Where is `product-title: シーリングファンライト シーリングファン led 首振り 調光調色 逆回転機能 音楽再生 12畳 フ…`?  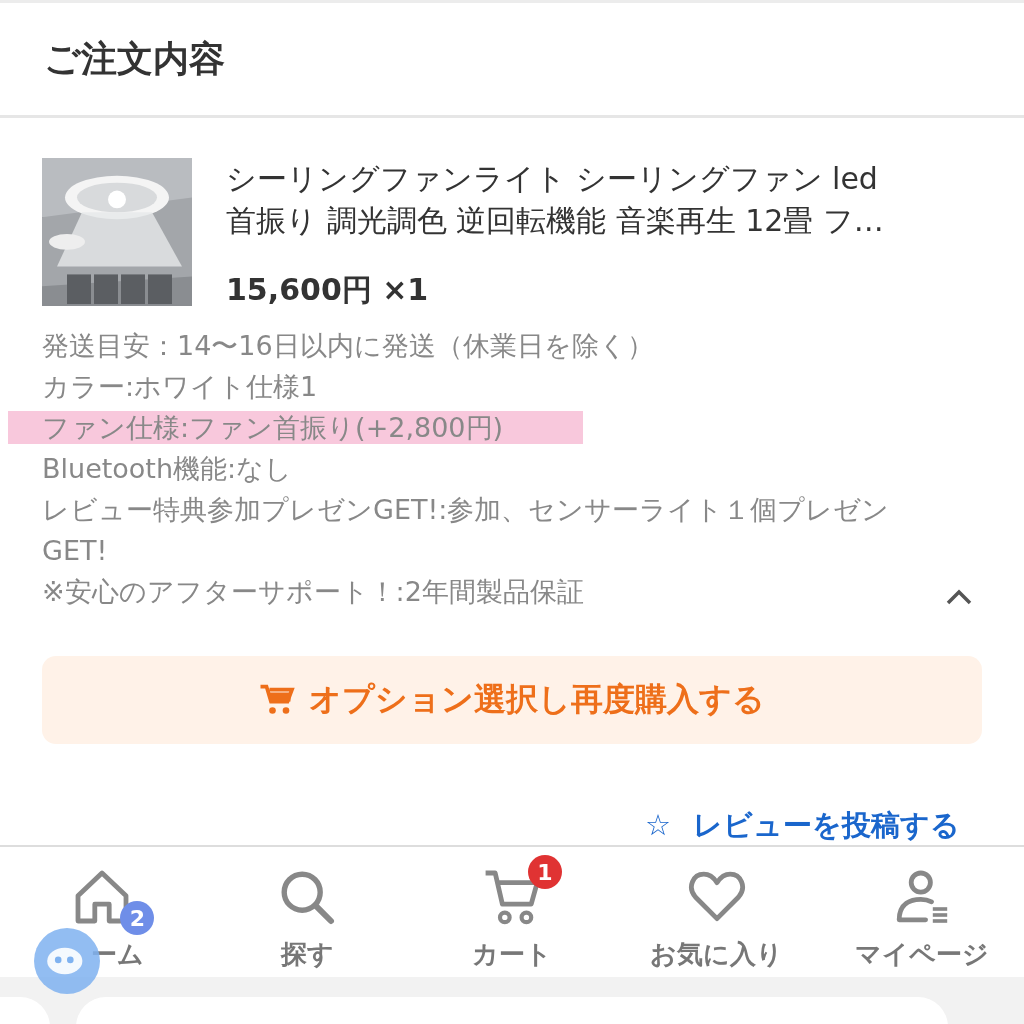 product-title: シーリングファンライト シーリングファン led 首振り 調光調色 逆回転機能 音楽再生 12畳 フ… is located at coordinates (555, 200).